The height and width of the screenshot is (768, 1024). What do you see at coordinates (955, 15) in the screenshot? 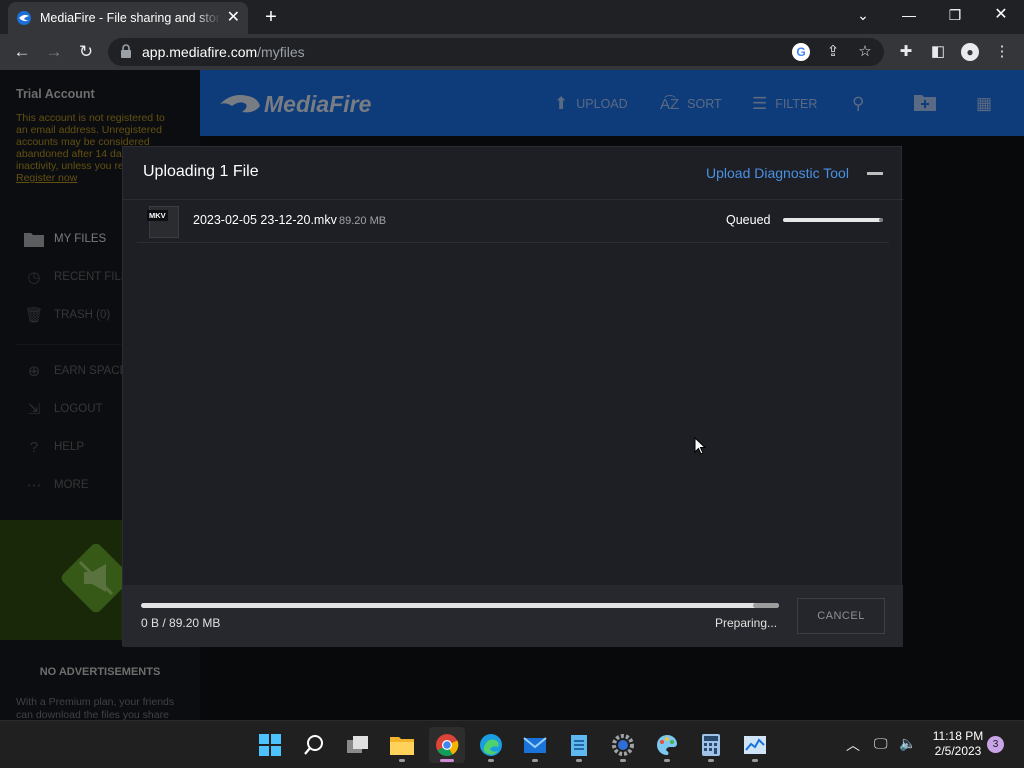
I see `restore-window-icon: ❐` at bounding box center [955, 15].